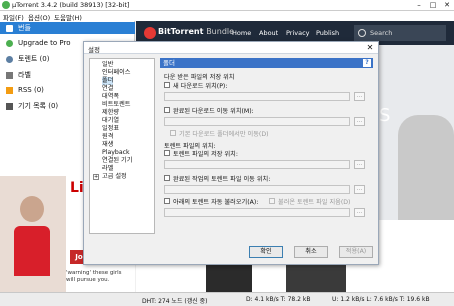 This screenshot has height=306, width=454. I want to click on panel-title: 폴더, so click(169, 63).